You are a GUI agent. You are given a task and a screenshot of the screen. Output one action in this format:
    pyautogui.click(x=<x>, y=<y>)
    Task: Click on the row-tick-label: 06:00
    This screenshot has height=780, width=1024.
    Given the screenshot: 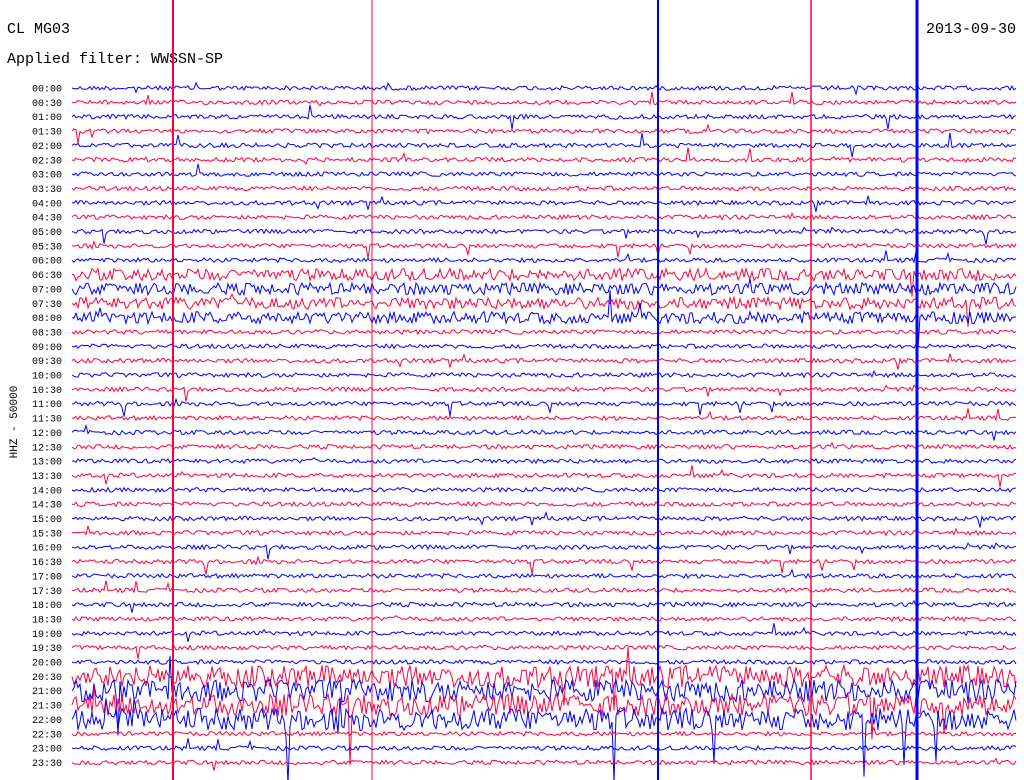 What is the action you would take?
    pyautogui.click(x=47, y=262)
    